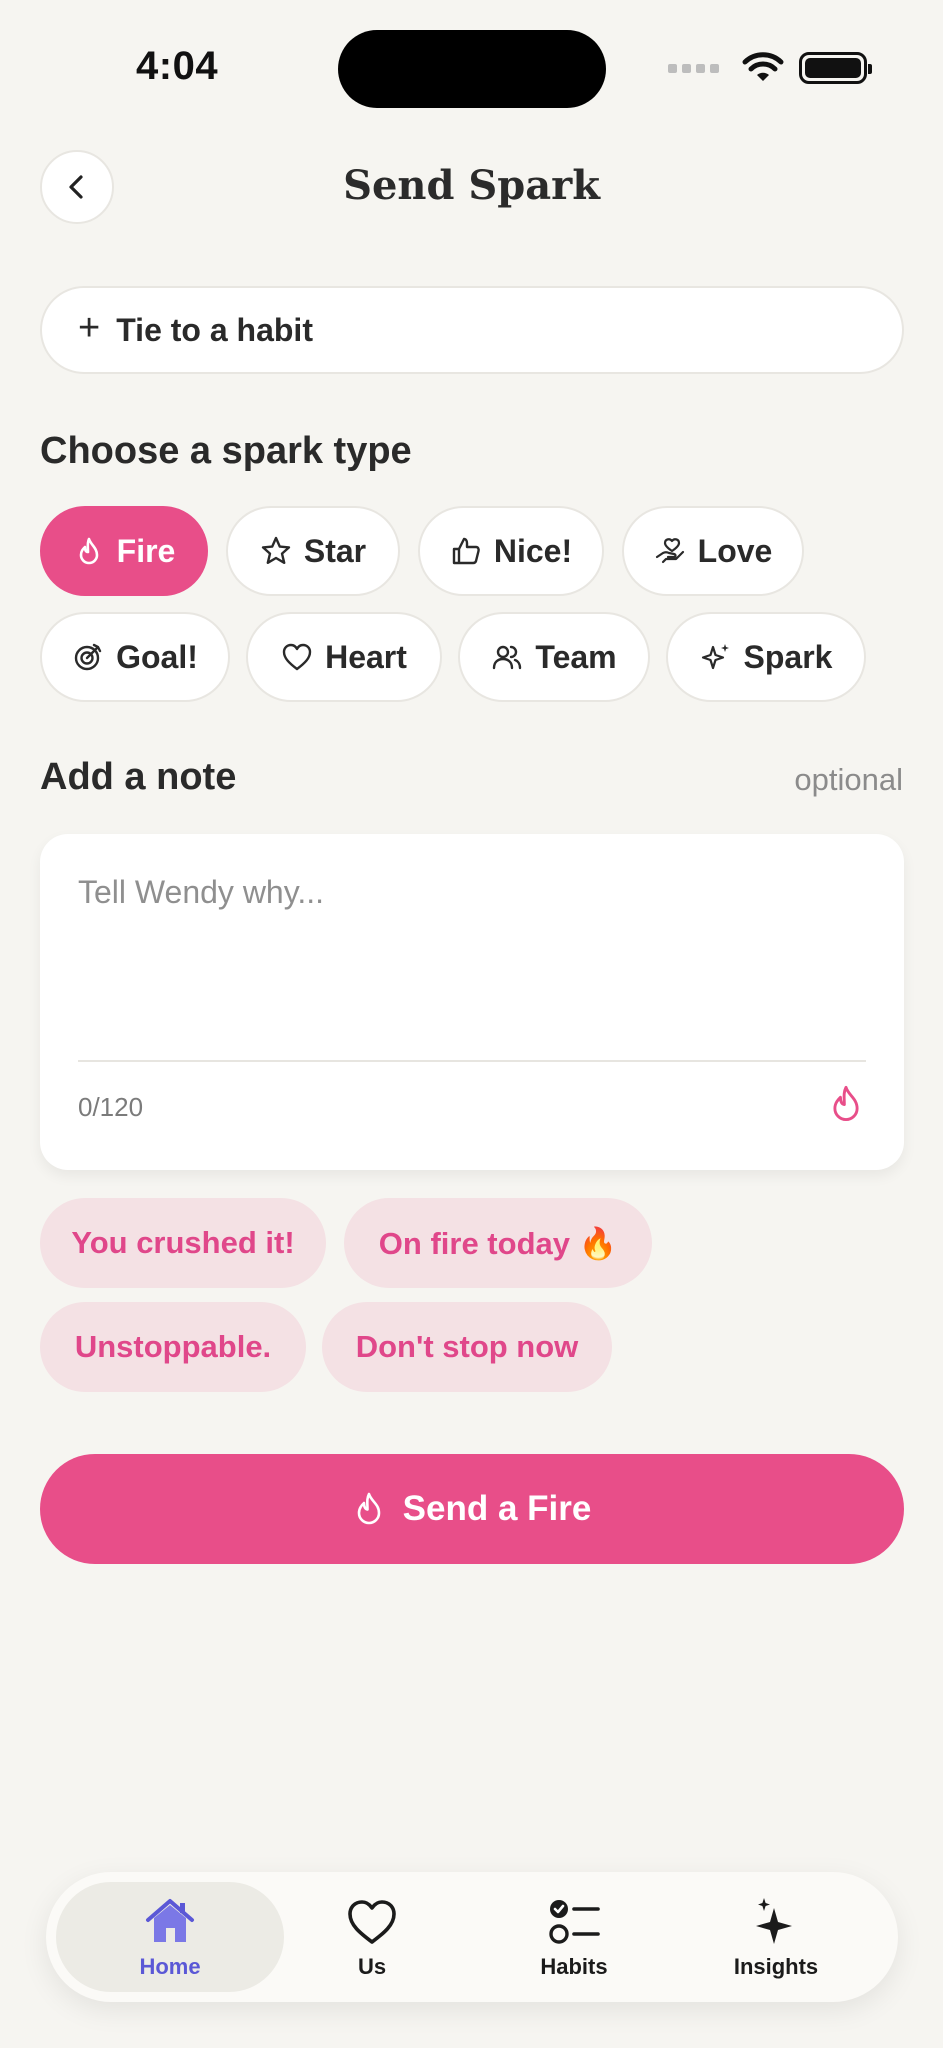 The width and height of the screenshot is (943, 2048). I want to click on spark-chip-label: Heart, so click(366, 656).